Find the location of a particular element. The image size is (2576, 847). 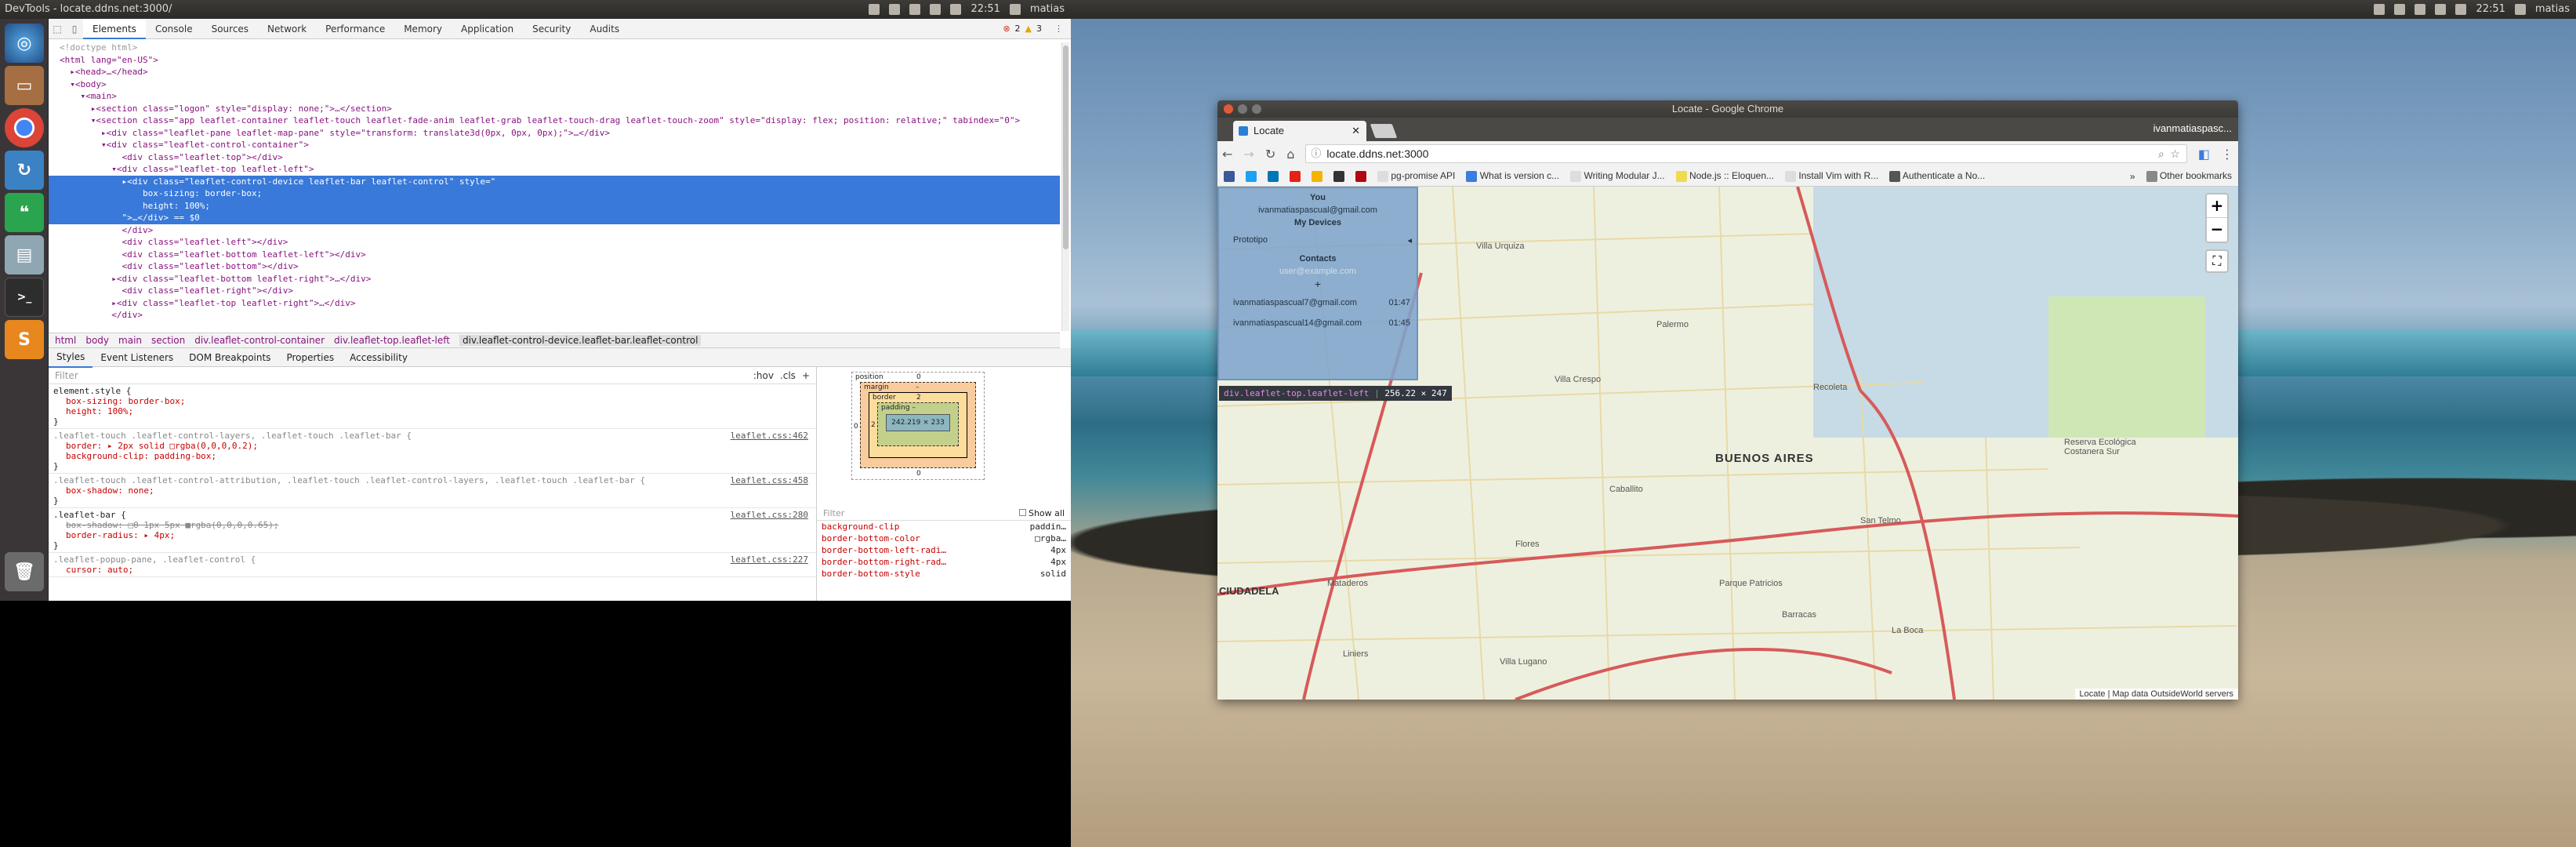

keyboard-icon is located at coordinates (2400, 9).